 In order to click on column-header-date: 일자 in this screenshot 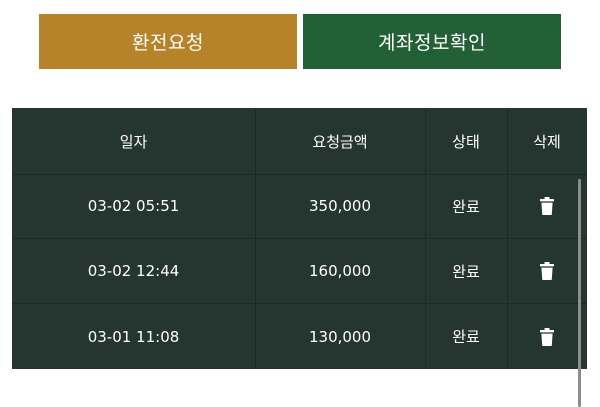, I will do `click(133, 141)`.